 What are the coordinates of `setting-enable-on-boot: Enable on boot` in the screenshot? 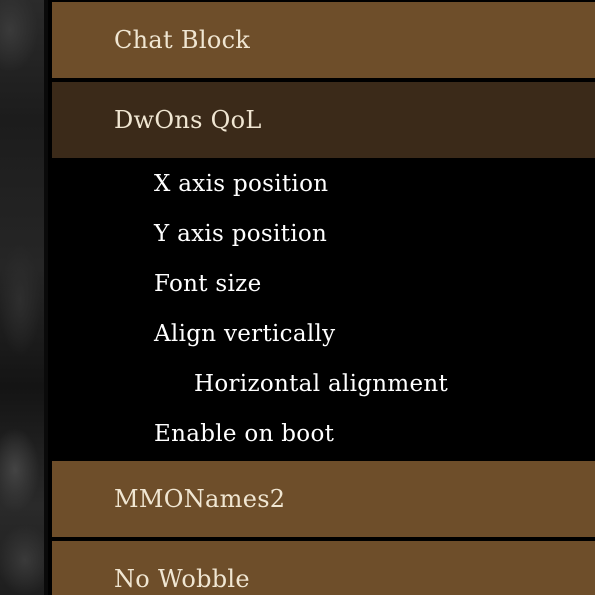 It's located at (323, 434).